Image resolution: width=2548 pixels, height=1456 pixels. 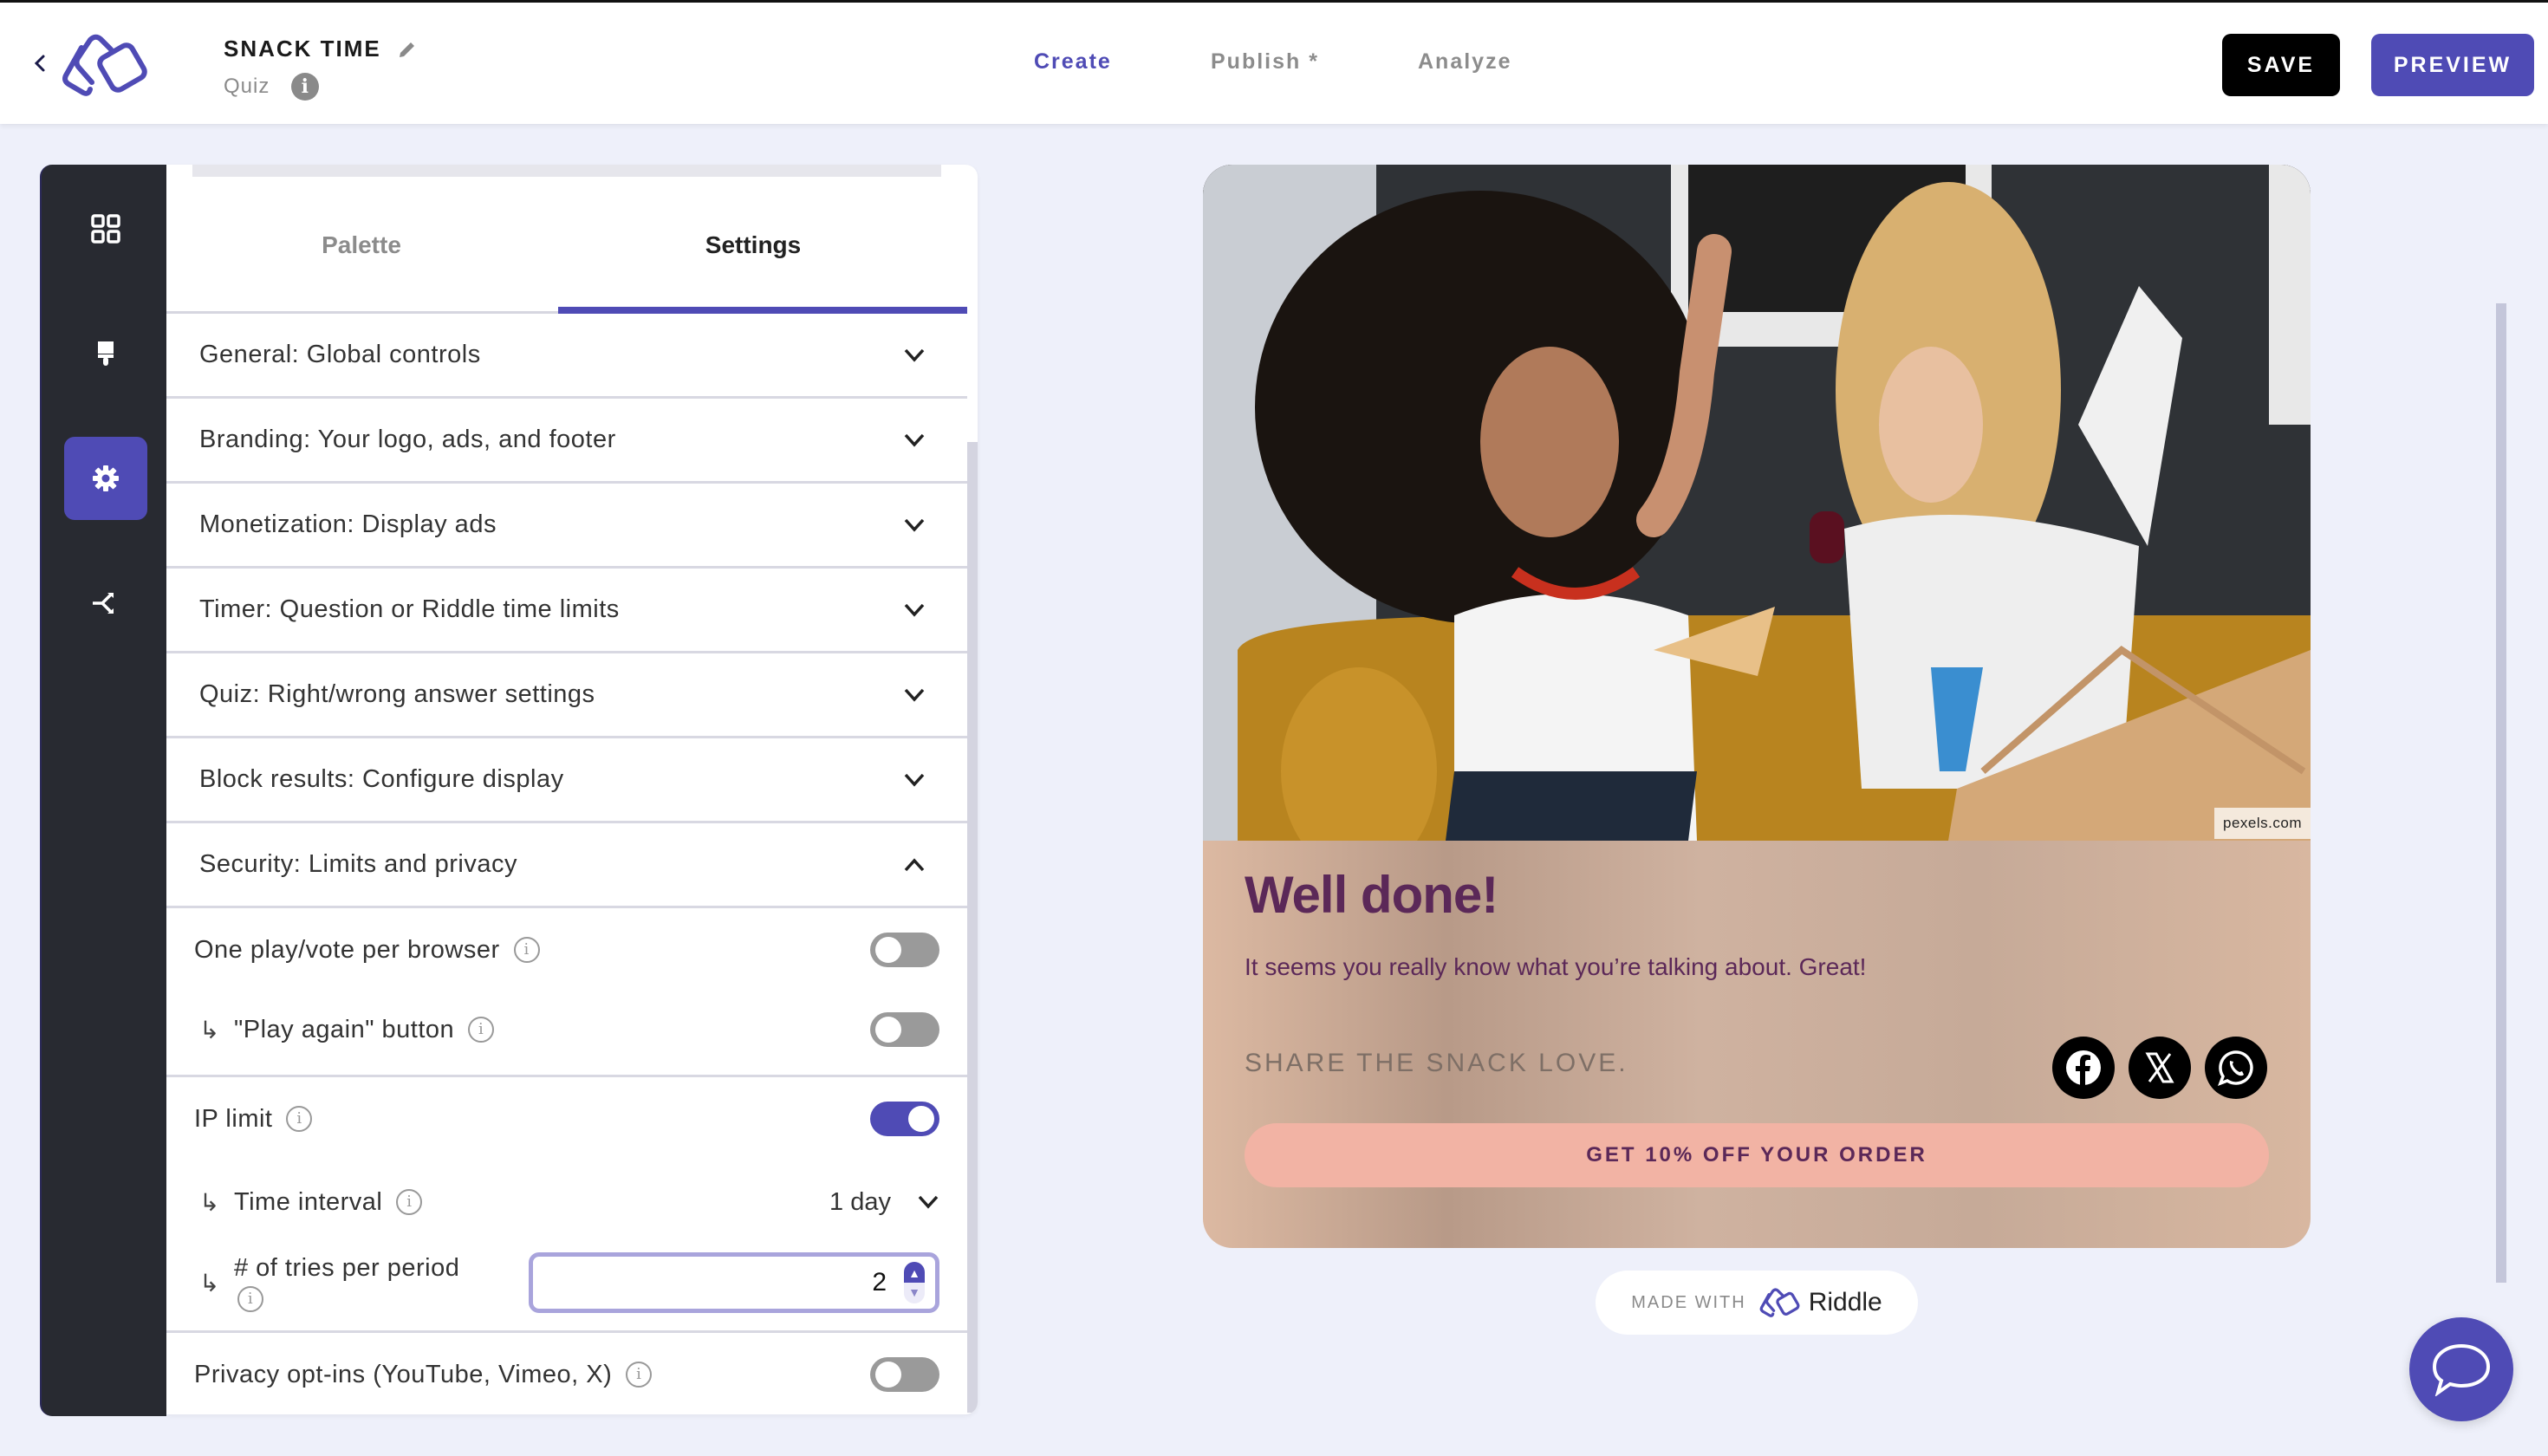 I want to click on accordion-block-results: Block results: Configure display, so click(x=566, y=780).